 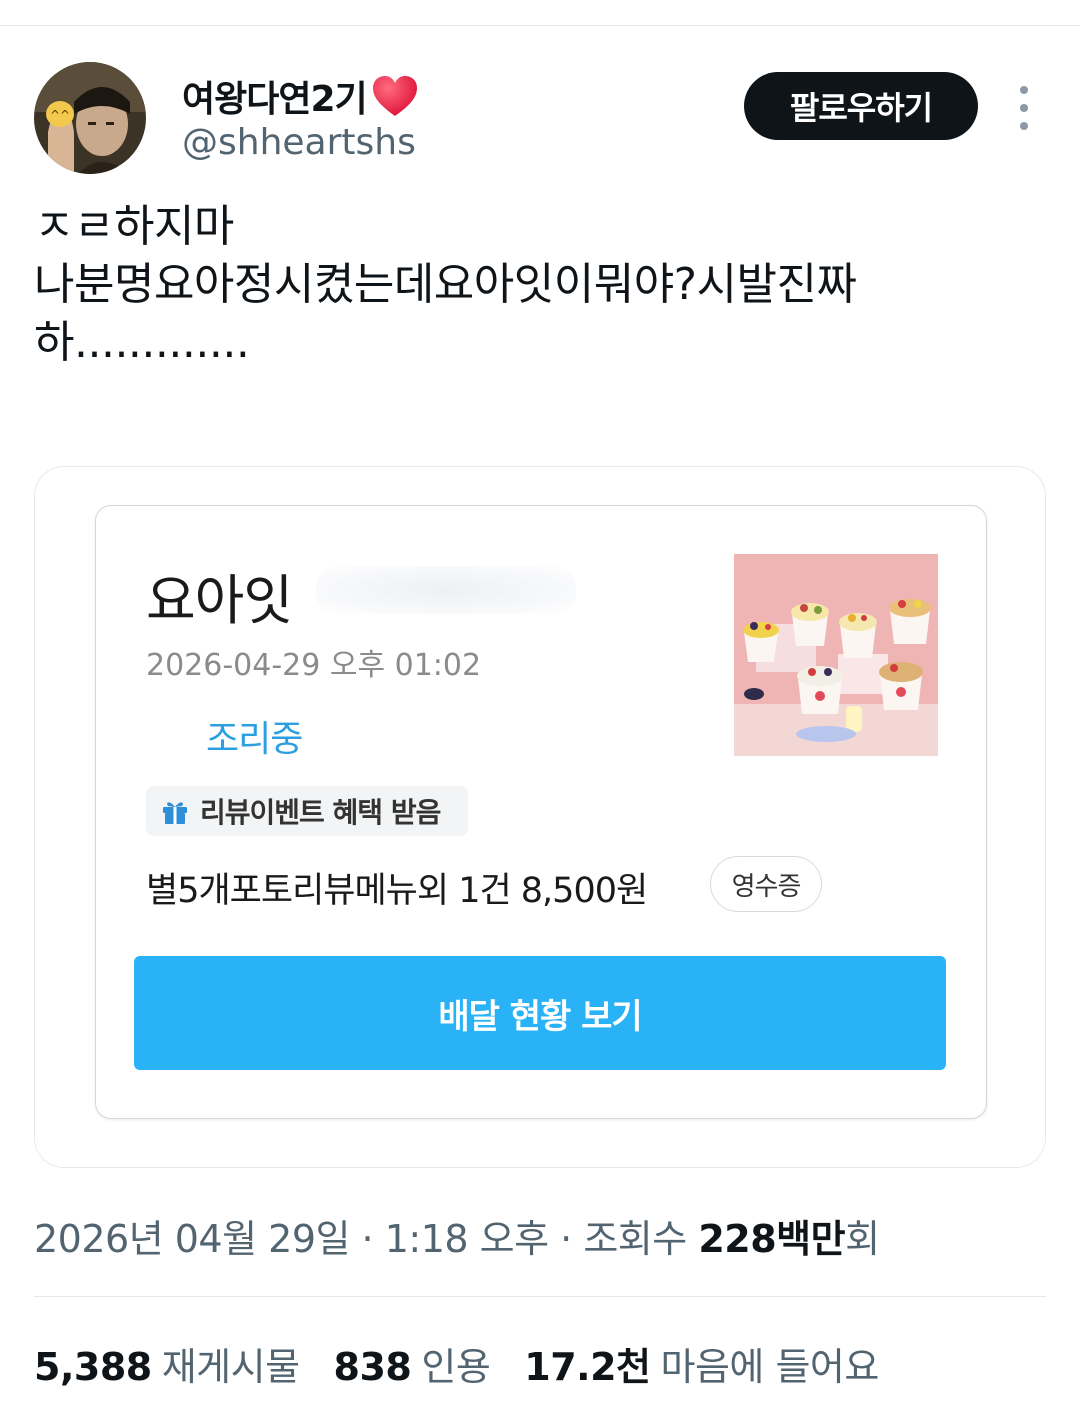 I want to click on tweet-meta: 2026년 04월 29일 · 1:18 오후 · 조회수 228백만회, so click(x=457, y=1235).